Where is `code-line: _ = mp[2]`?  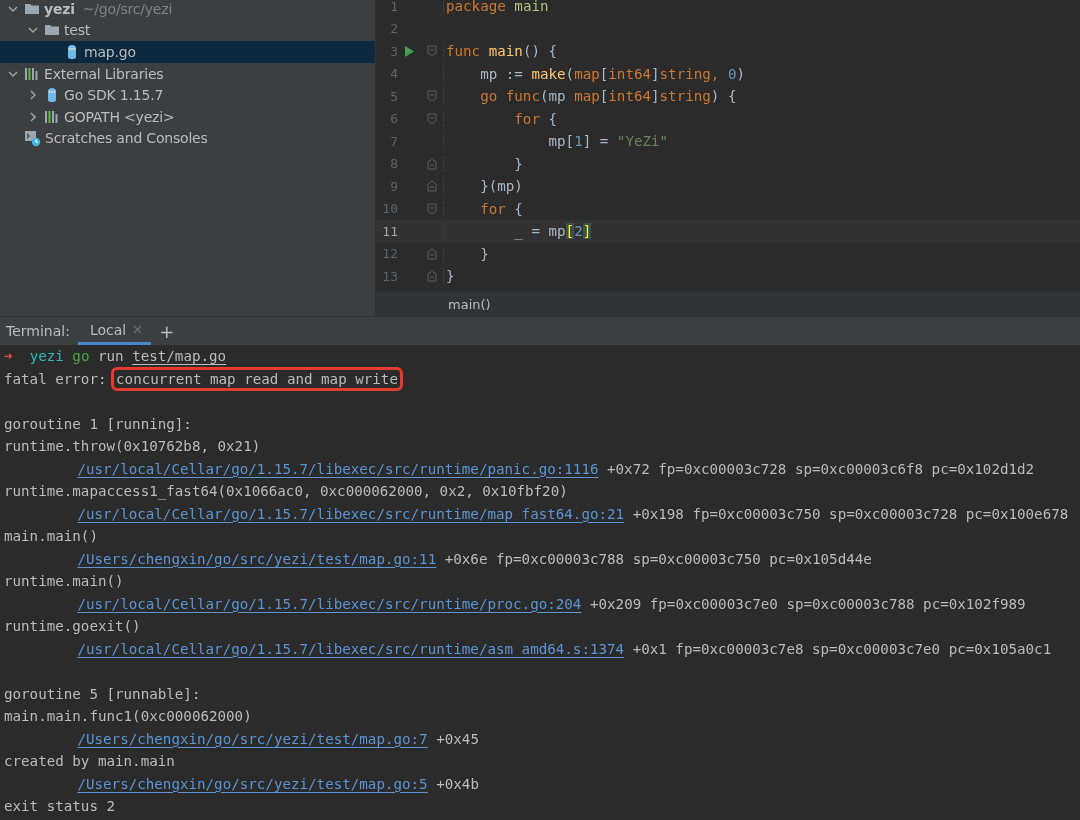
code-line: _ = mp[2] is located at coordinates (552, 231).